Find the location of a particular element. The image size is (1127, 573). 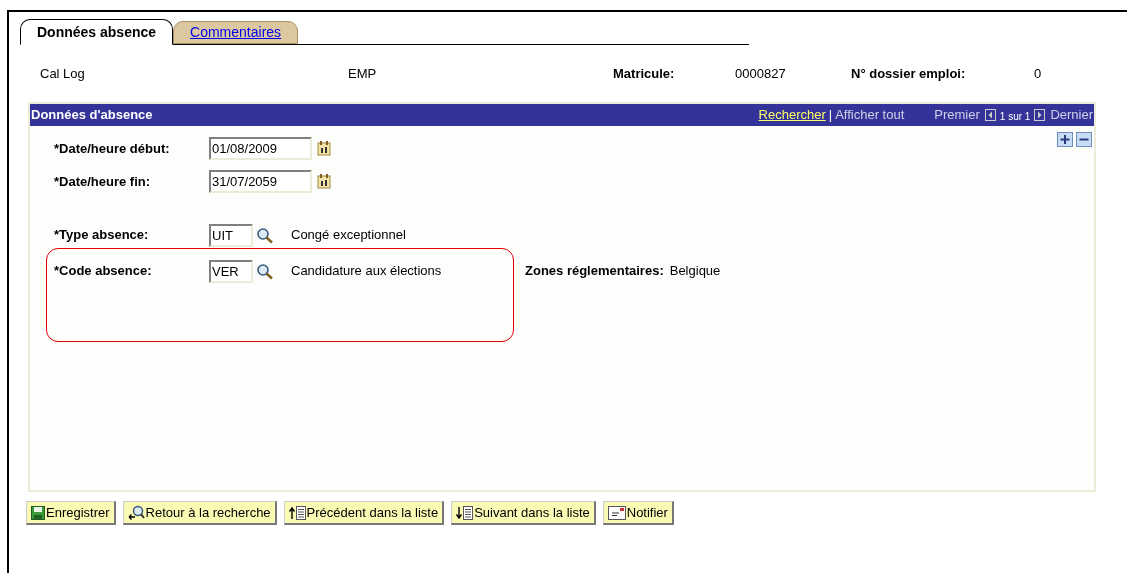

field-label: *Type absence: is located at coordinates (102, 235).